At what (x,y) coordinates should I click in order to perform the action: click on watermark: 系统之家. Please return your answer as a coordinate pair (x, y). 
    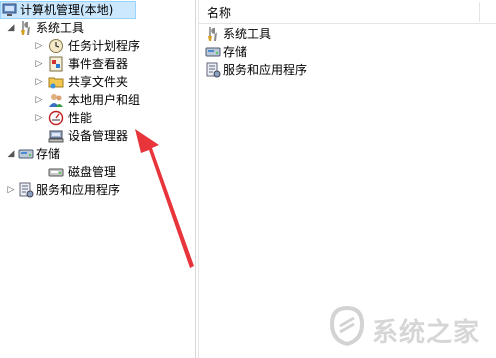
    Looking at the image, I should click on (407, 329).